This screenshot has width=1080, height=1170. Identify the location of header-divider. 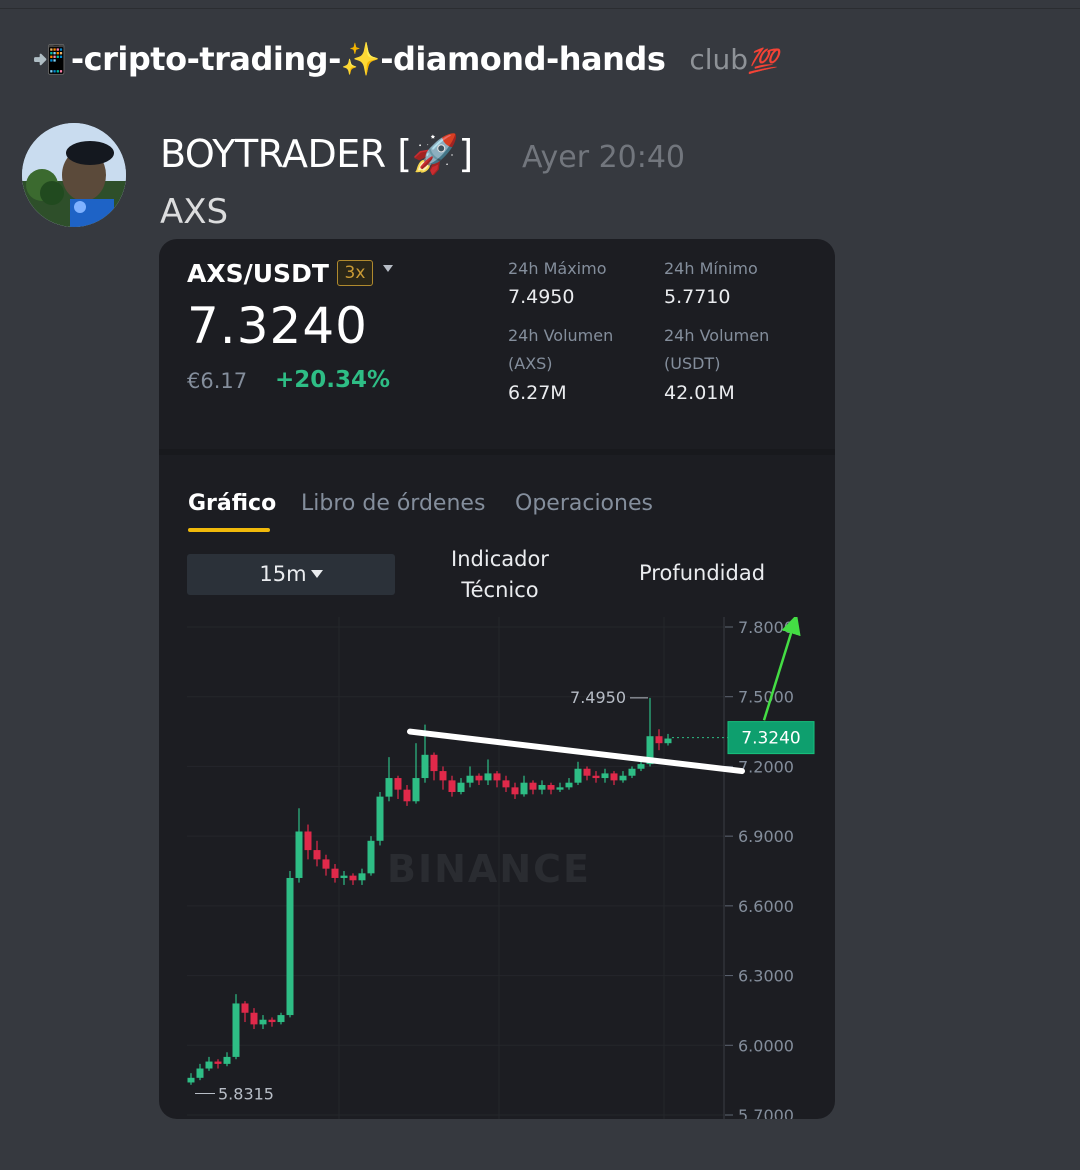
(497, 452).